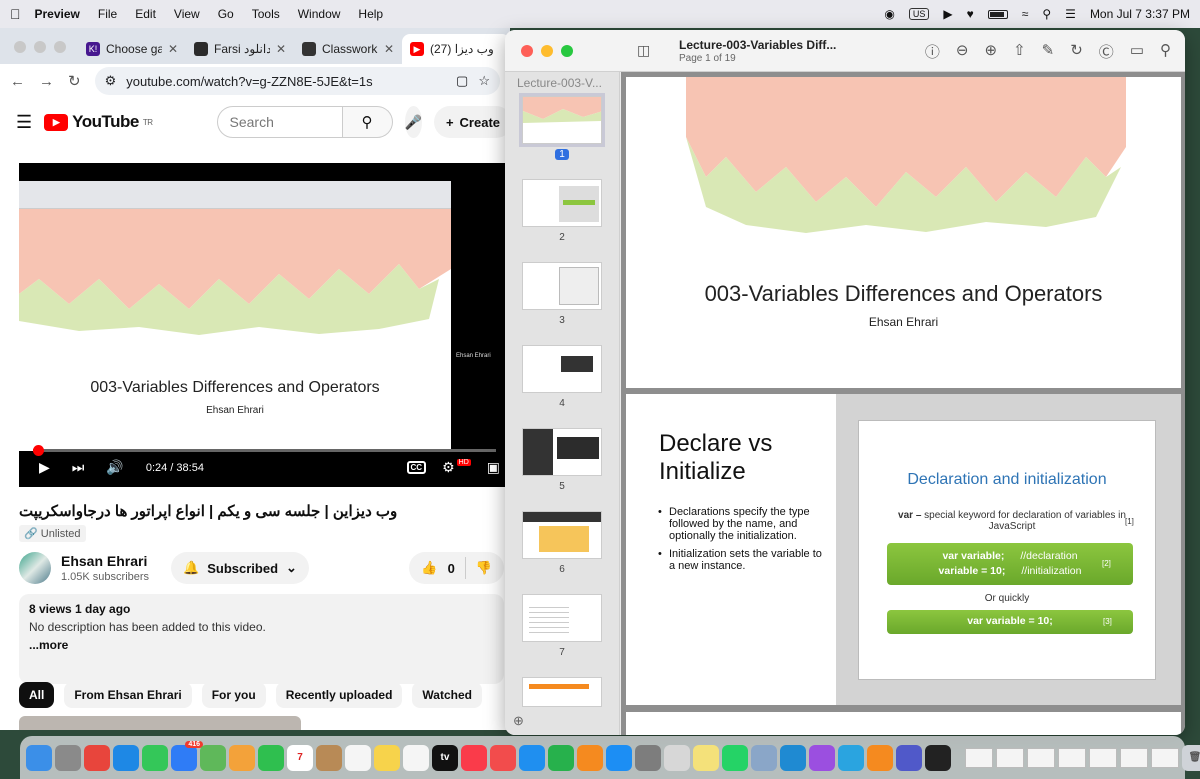  Describe the element at coordinates (880, 757) in the screenshot. I see `books-icon` at that location.